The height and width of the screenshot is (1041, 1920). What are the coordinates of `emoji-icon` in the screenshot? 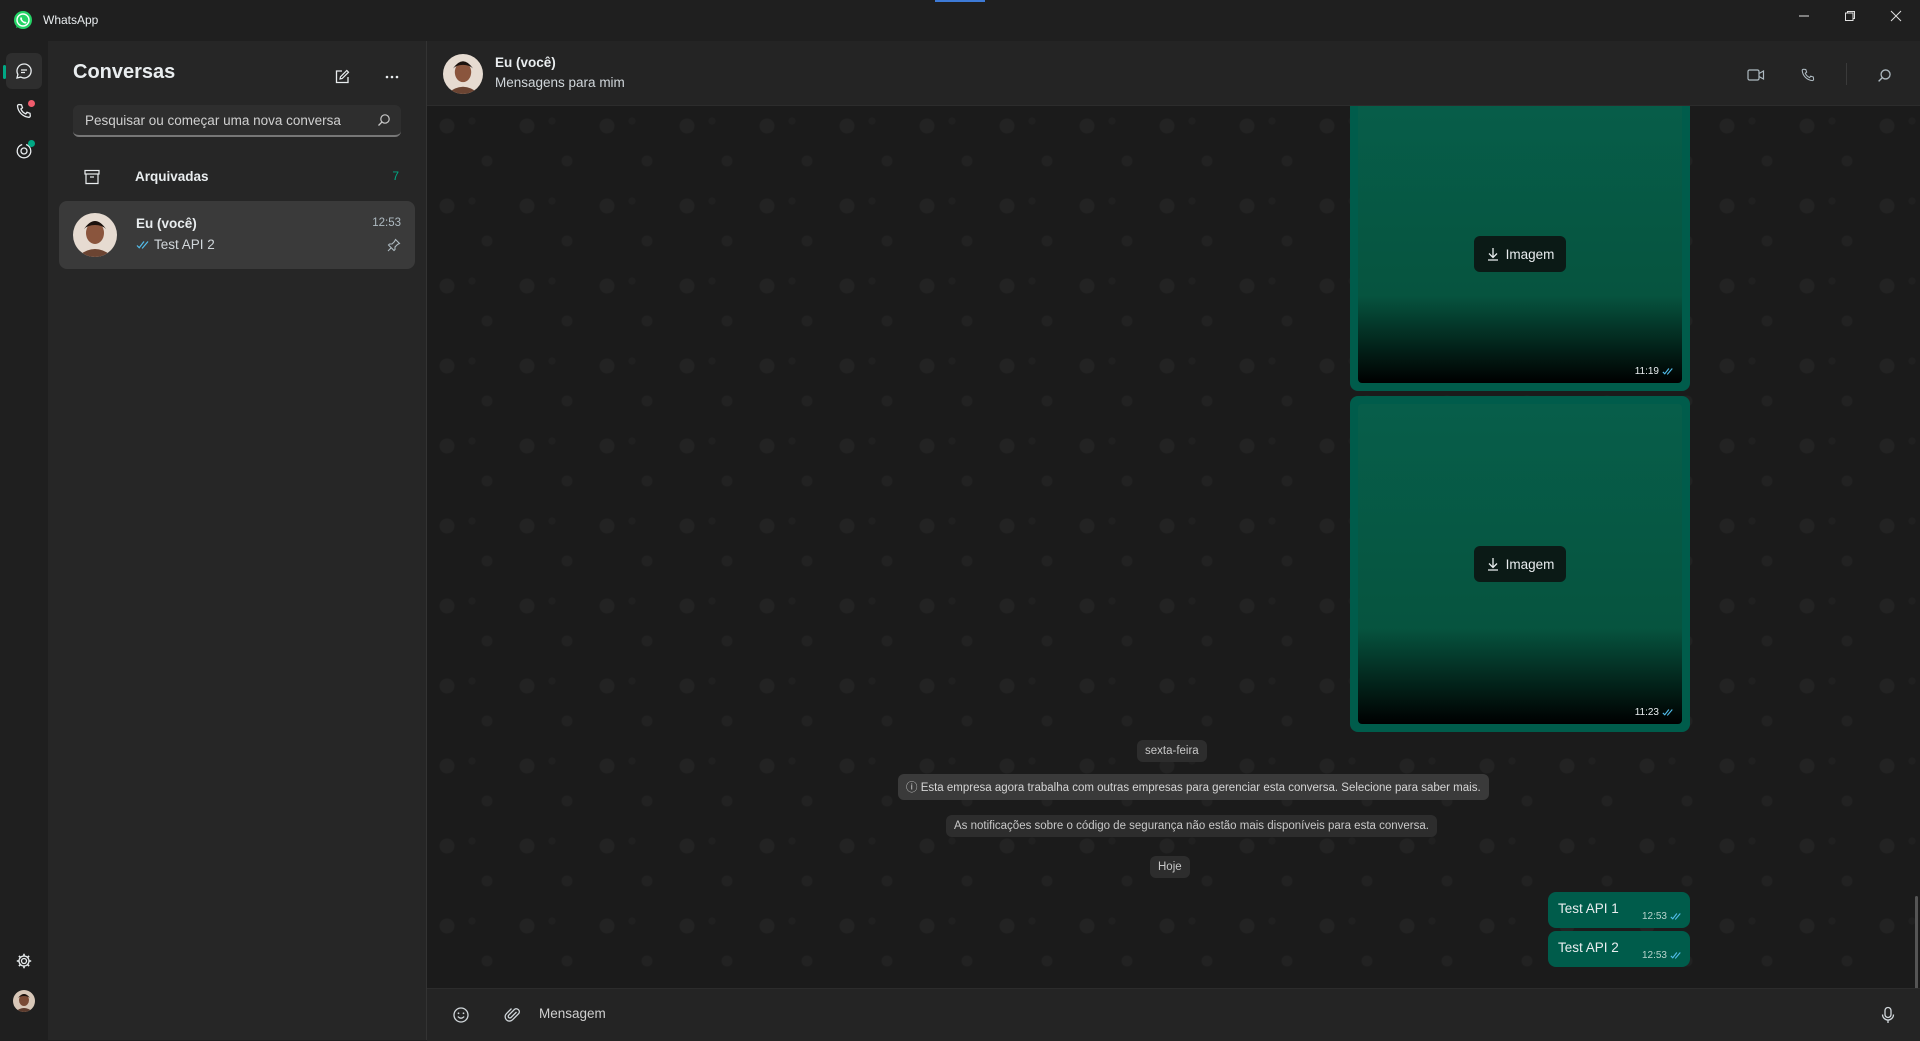 It's located at (461, 1015).